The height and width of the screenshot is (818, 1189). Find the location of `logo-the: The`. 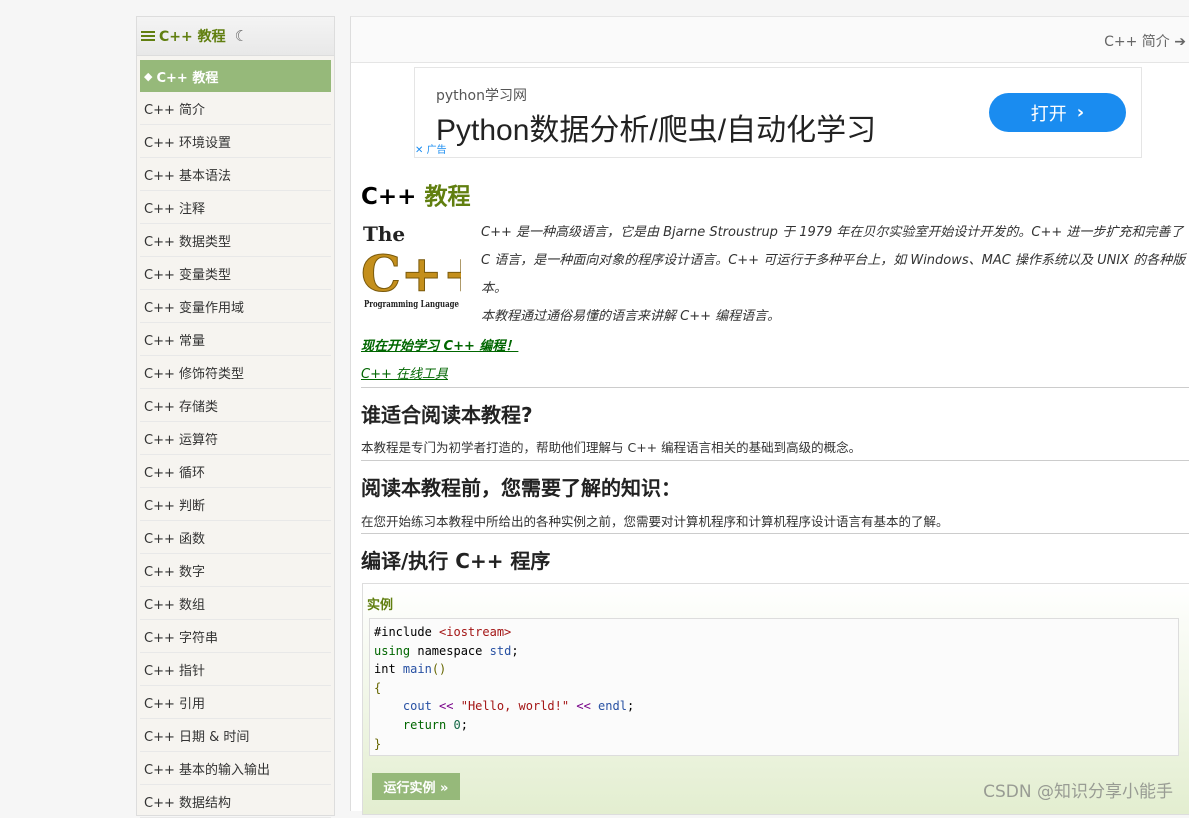

logo-the: The is located at coordinates (384, 234).